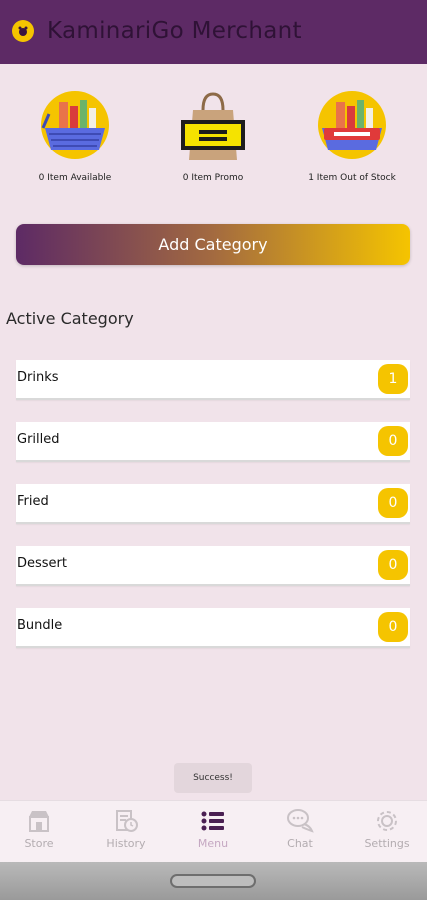 The width and height of the screenshot is (427, 900). Describe the element at coordinates (213, 778) in the screenshot. I see `success-toast: Success!` at that location.